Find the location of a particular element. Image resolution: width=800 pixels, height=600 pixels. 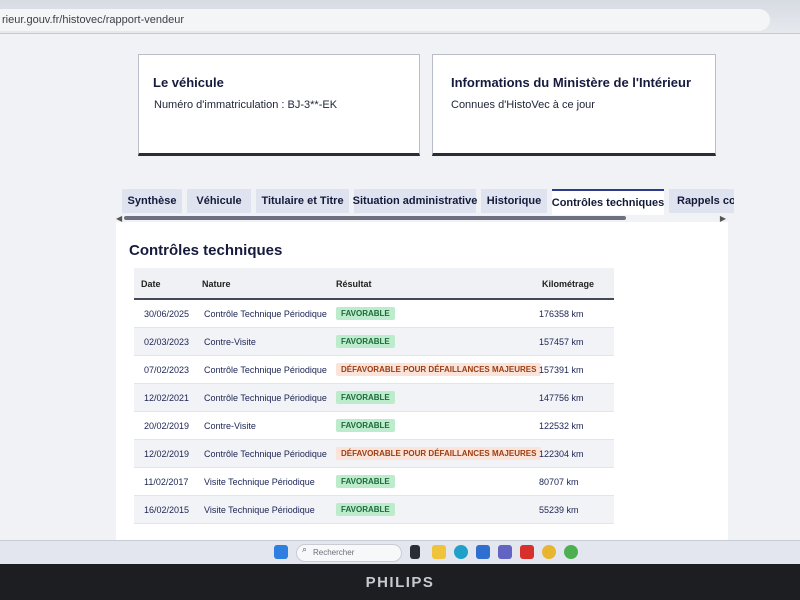

tab-historique: Historique is located at coordinates (514, 201).